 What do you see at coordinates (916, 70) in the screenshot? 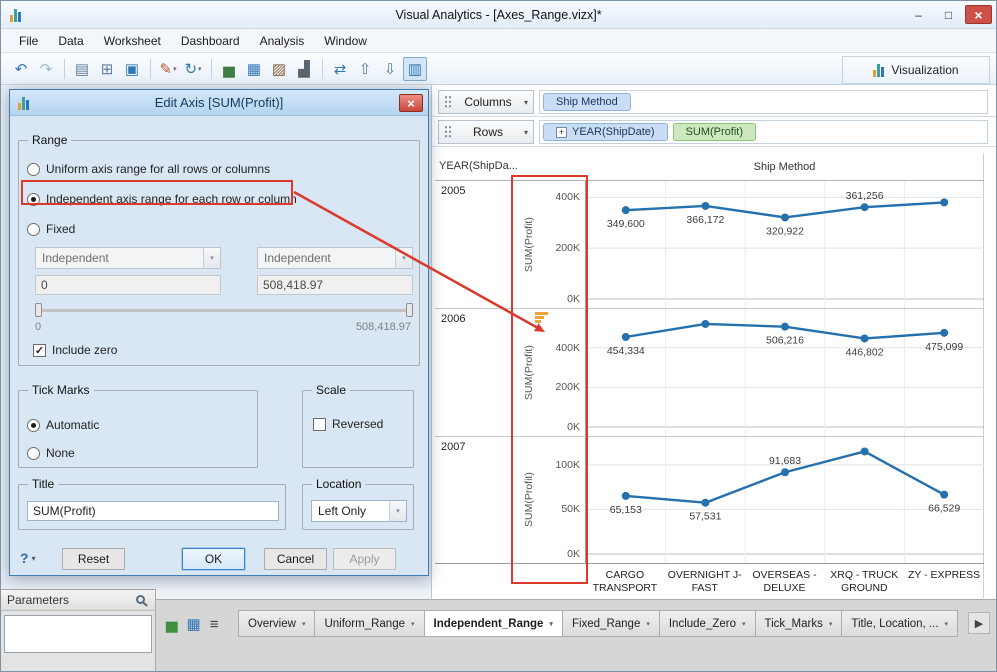
I see `visualization-tab: Visualization` at bounding box center [916, 70].